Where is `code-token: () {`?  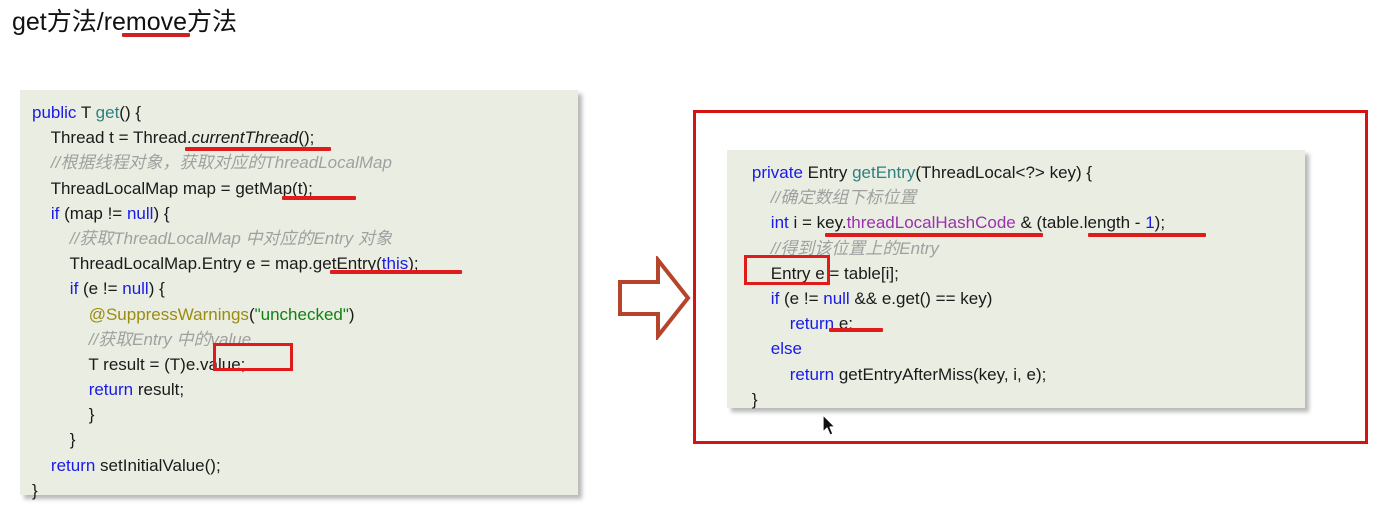 code-token: () { is located at coordinates (130, 112).